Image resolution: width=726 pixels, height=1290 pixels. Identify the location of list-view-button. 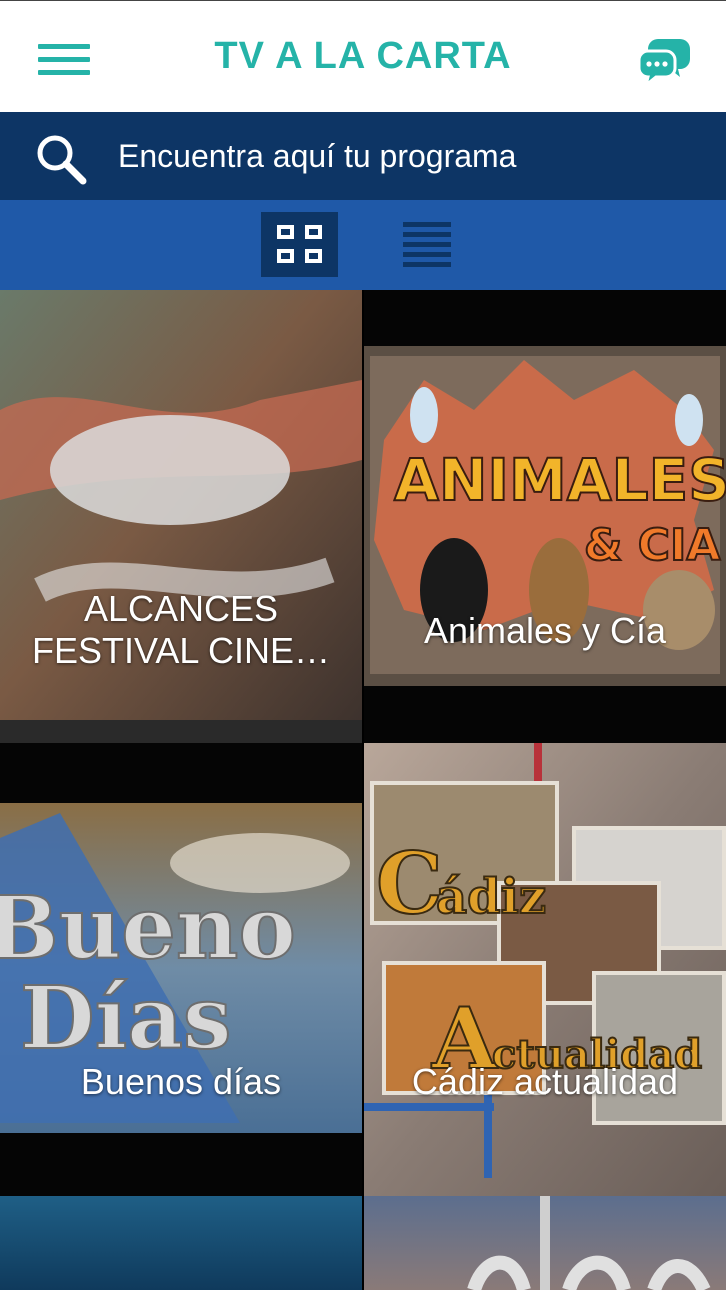
(427, 245).